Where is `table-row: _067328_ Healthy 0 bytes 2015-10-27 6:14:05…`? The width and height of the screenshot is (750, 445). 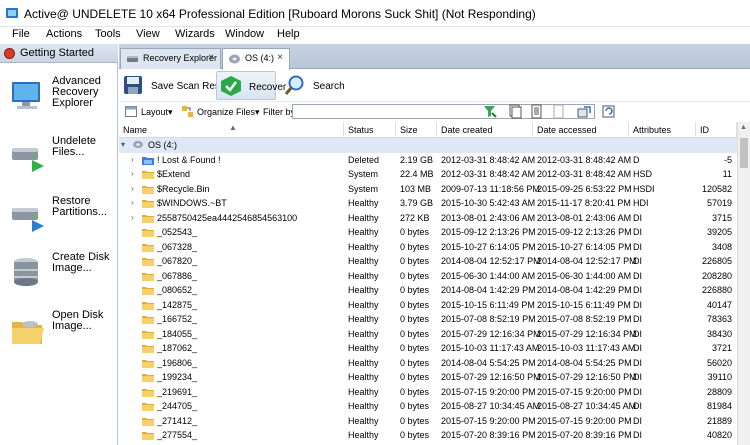 table-row: _067328_ Healthy 0 bytes 2015-10-27 6:14:05… is located at coordinates (428, 247).